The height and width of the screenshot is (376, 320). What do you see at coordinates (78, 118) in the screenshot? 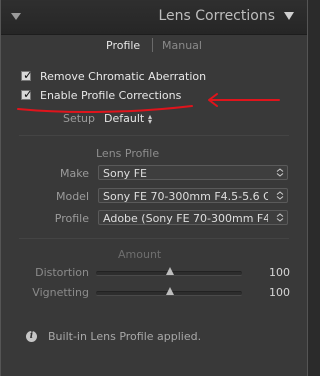
I see `setup-label: Setup` at bounding box center [78, 118].